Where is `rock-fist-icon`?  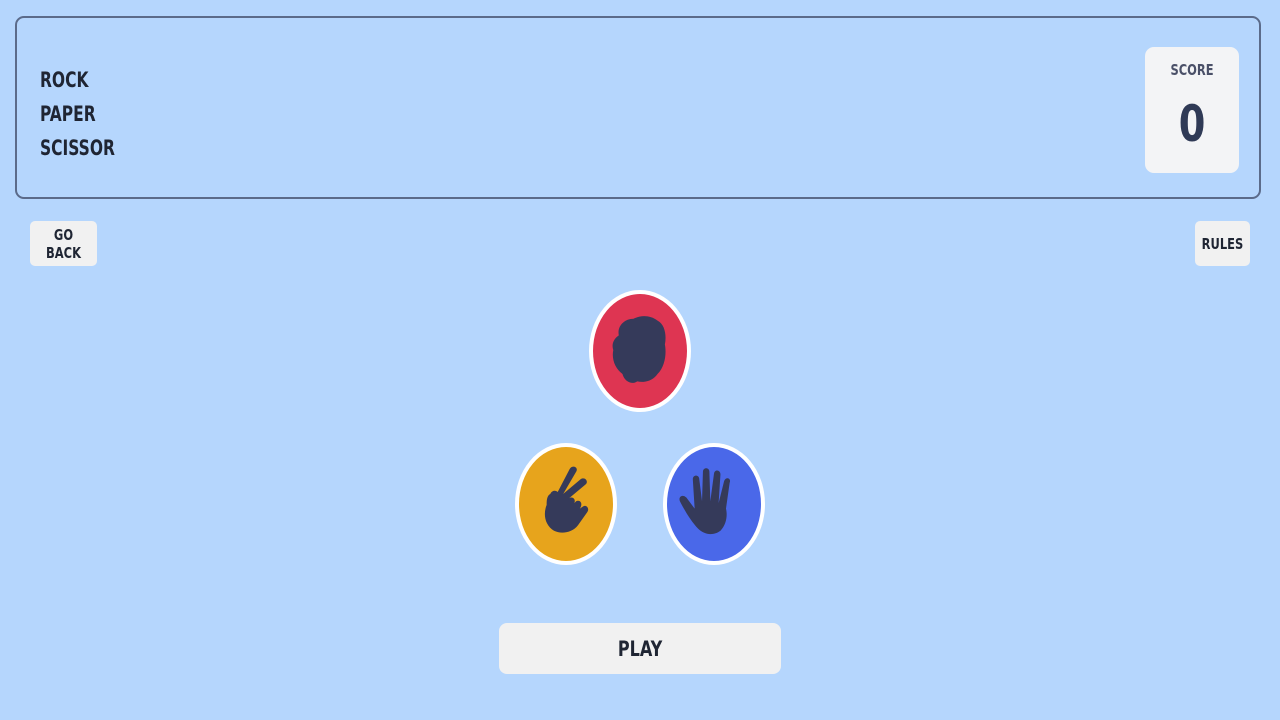
rock-fist-icon is located at coordinates (639, 349).